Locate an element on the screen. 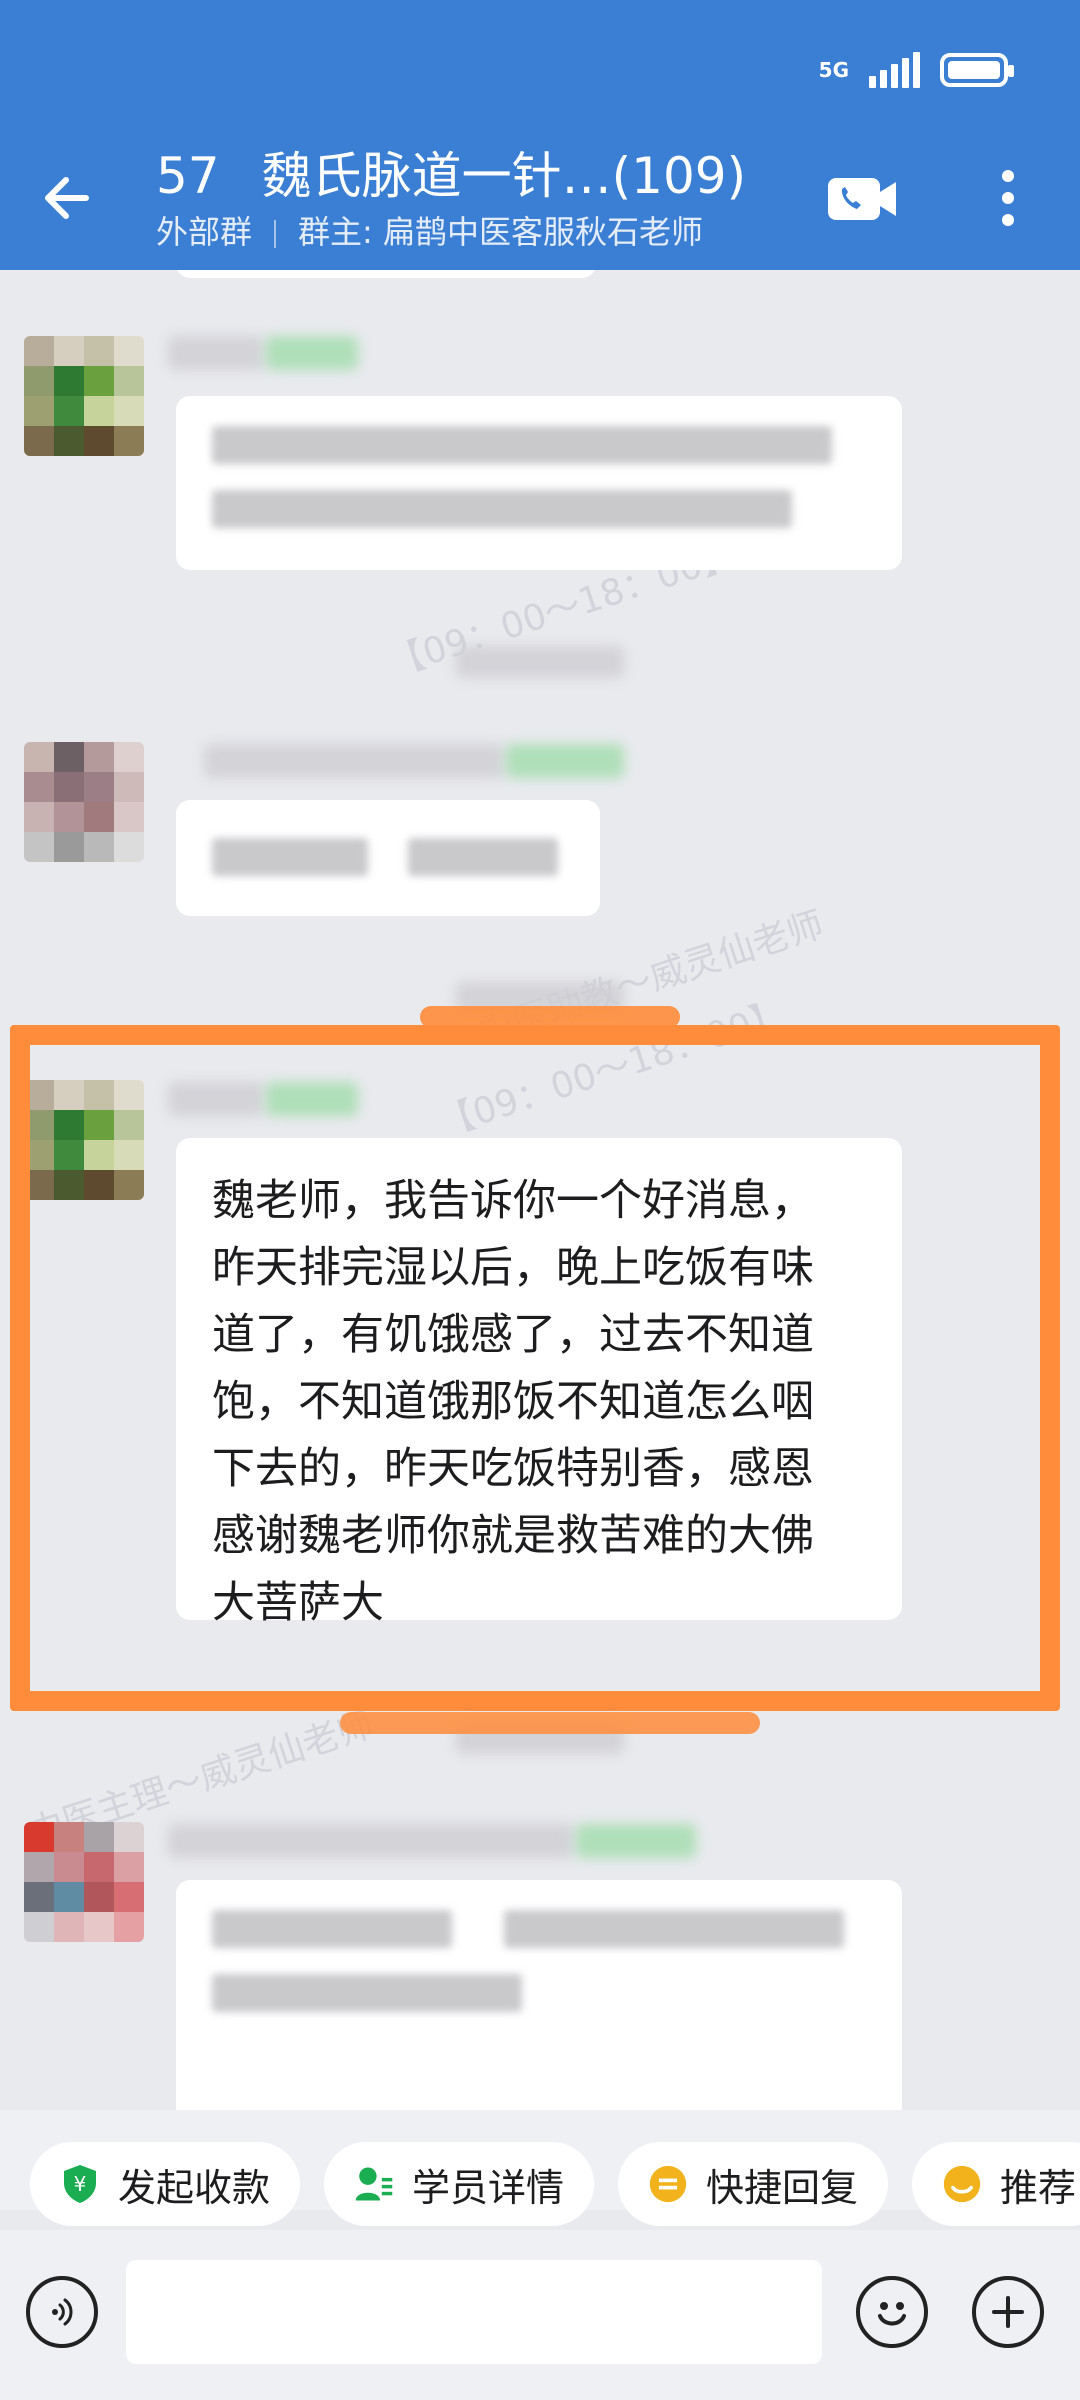  voice-icon is located at coordinates (62, 2312).